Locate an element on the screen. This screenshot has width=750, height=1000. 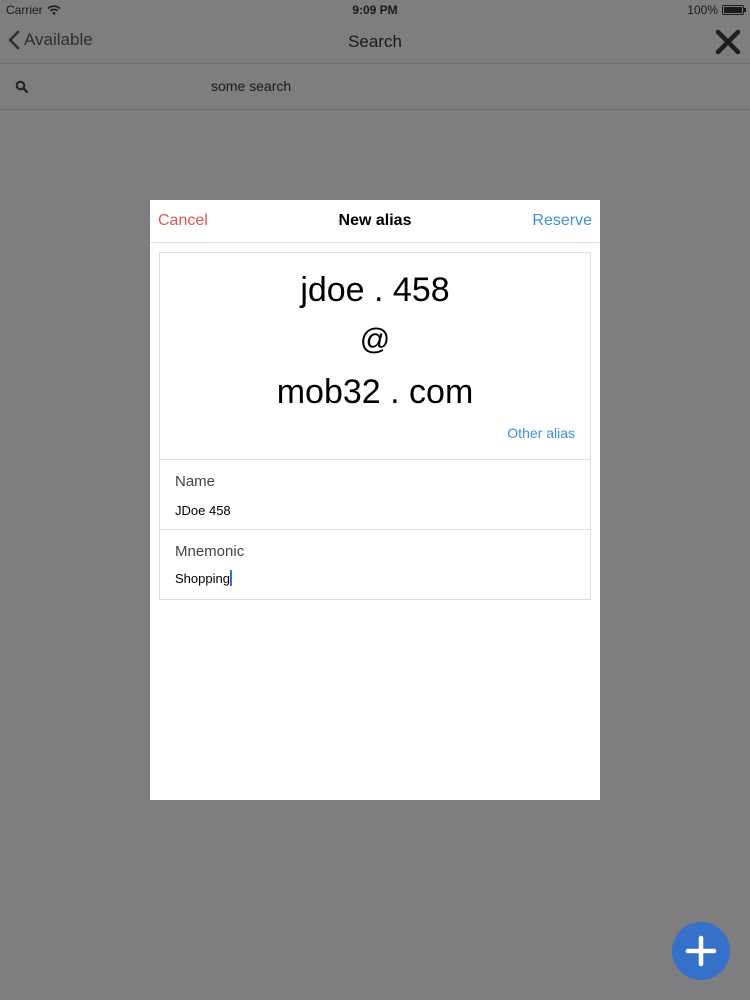
plus-icon is located at coordinates (701, 951).